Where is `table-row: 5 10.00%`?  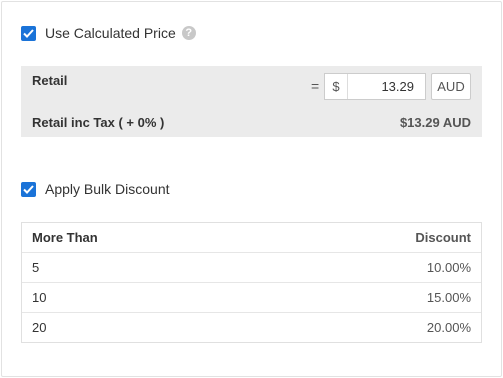
table-row: 5 10.00% is located at coordinates (251, 267).